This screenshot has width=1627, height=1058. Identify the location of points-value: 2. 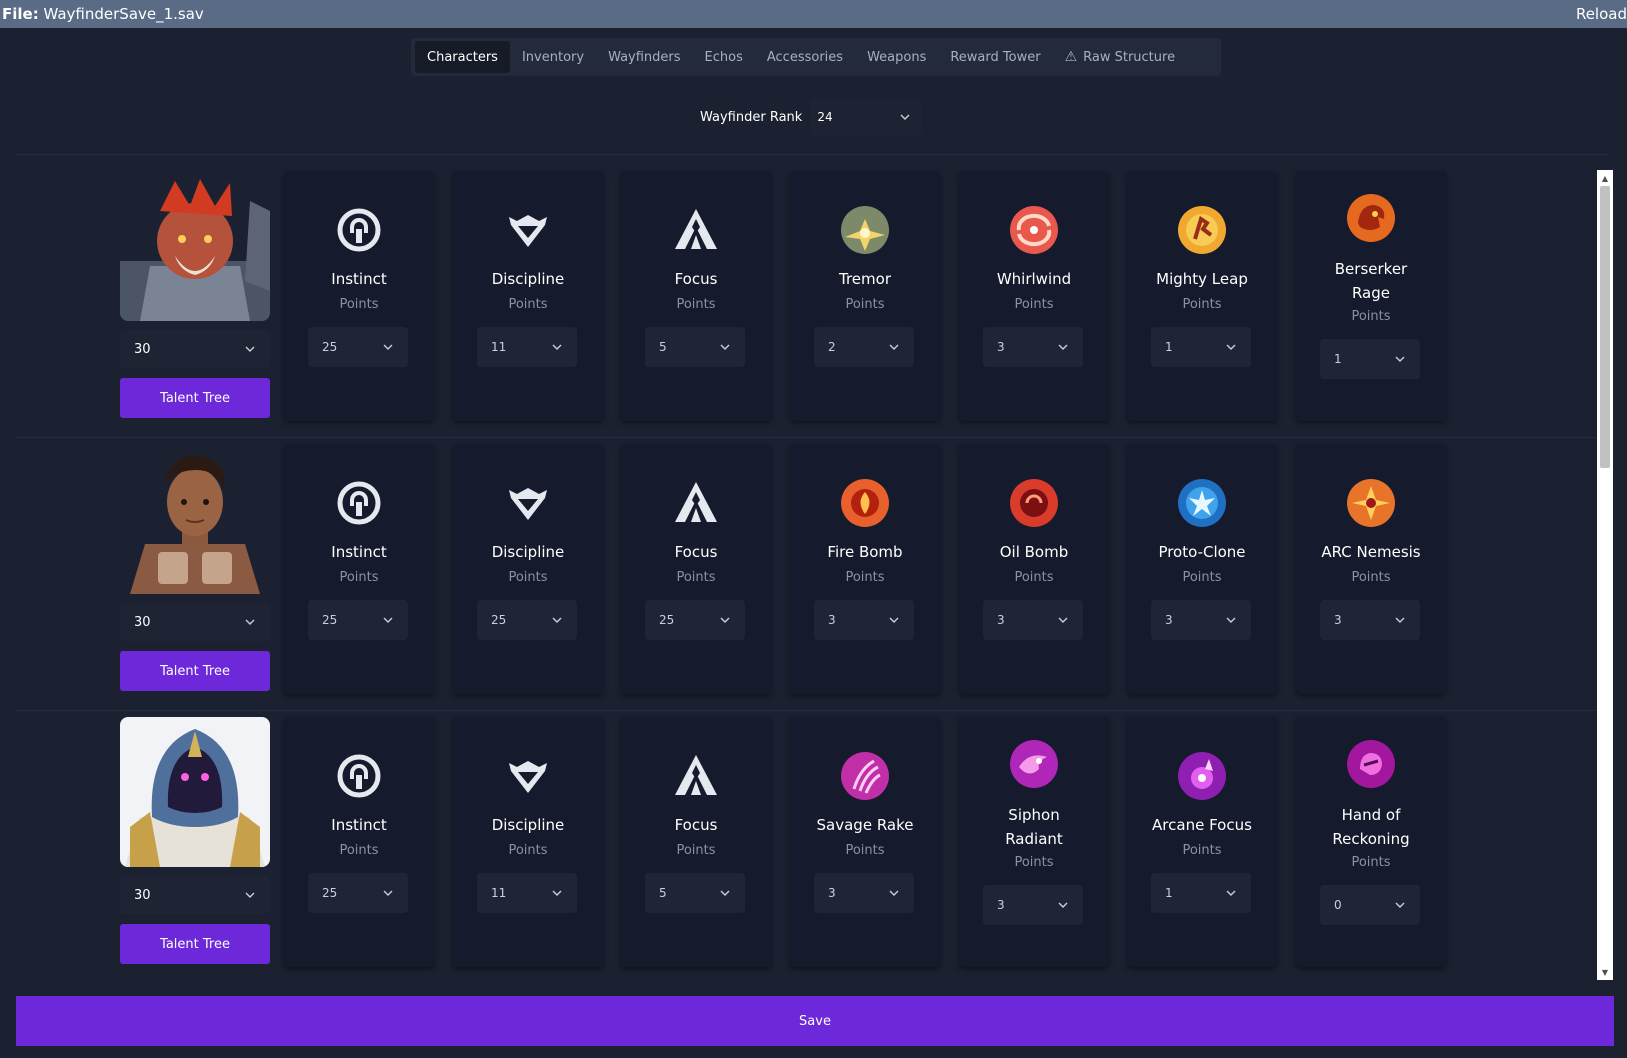
(832, 347).